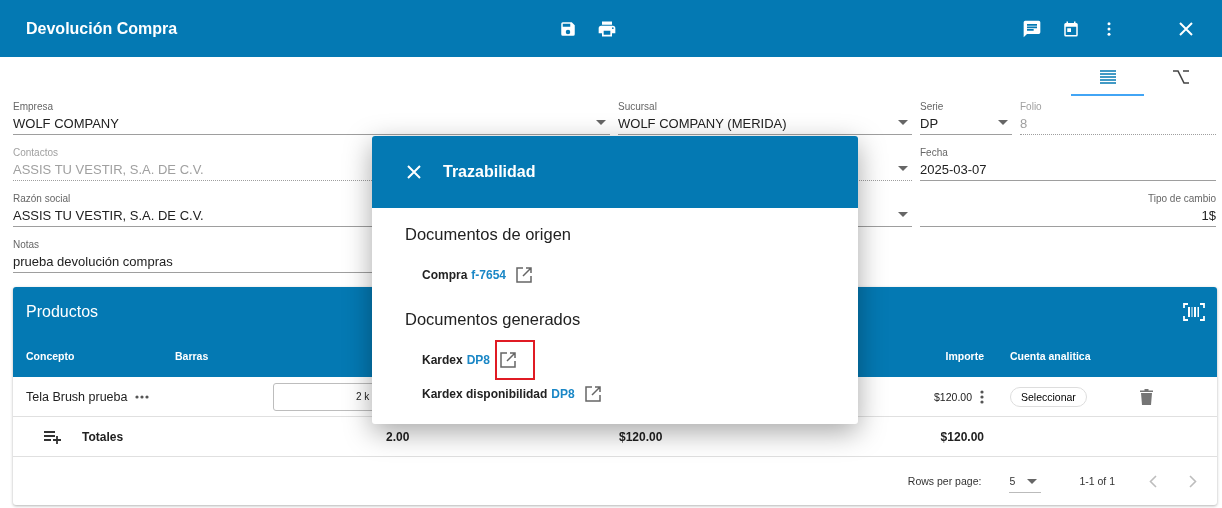 The width and height of the screenshot is (1222, 508). I want to click on table-cell: Tela Brush prueba, so click(77, 396).